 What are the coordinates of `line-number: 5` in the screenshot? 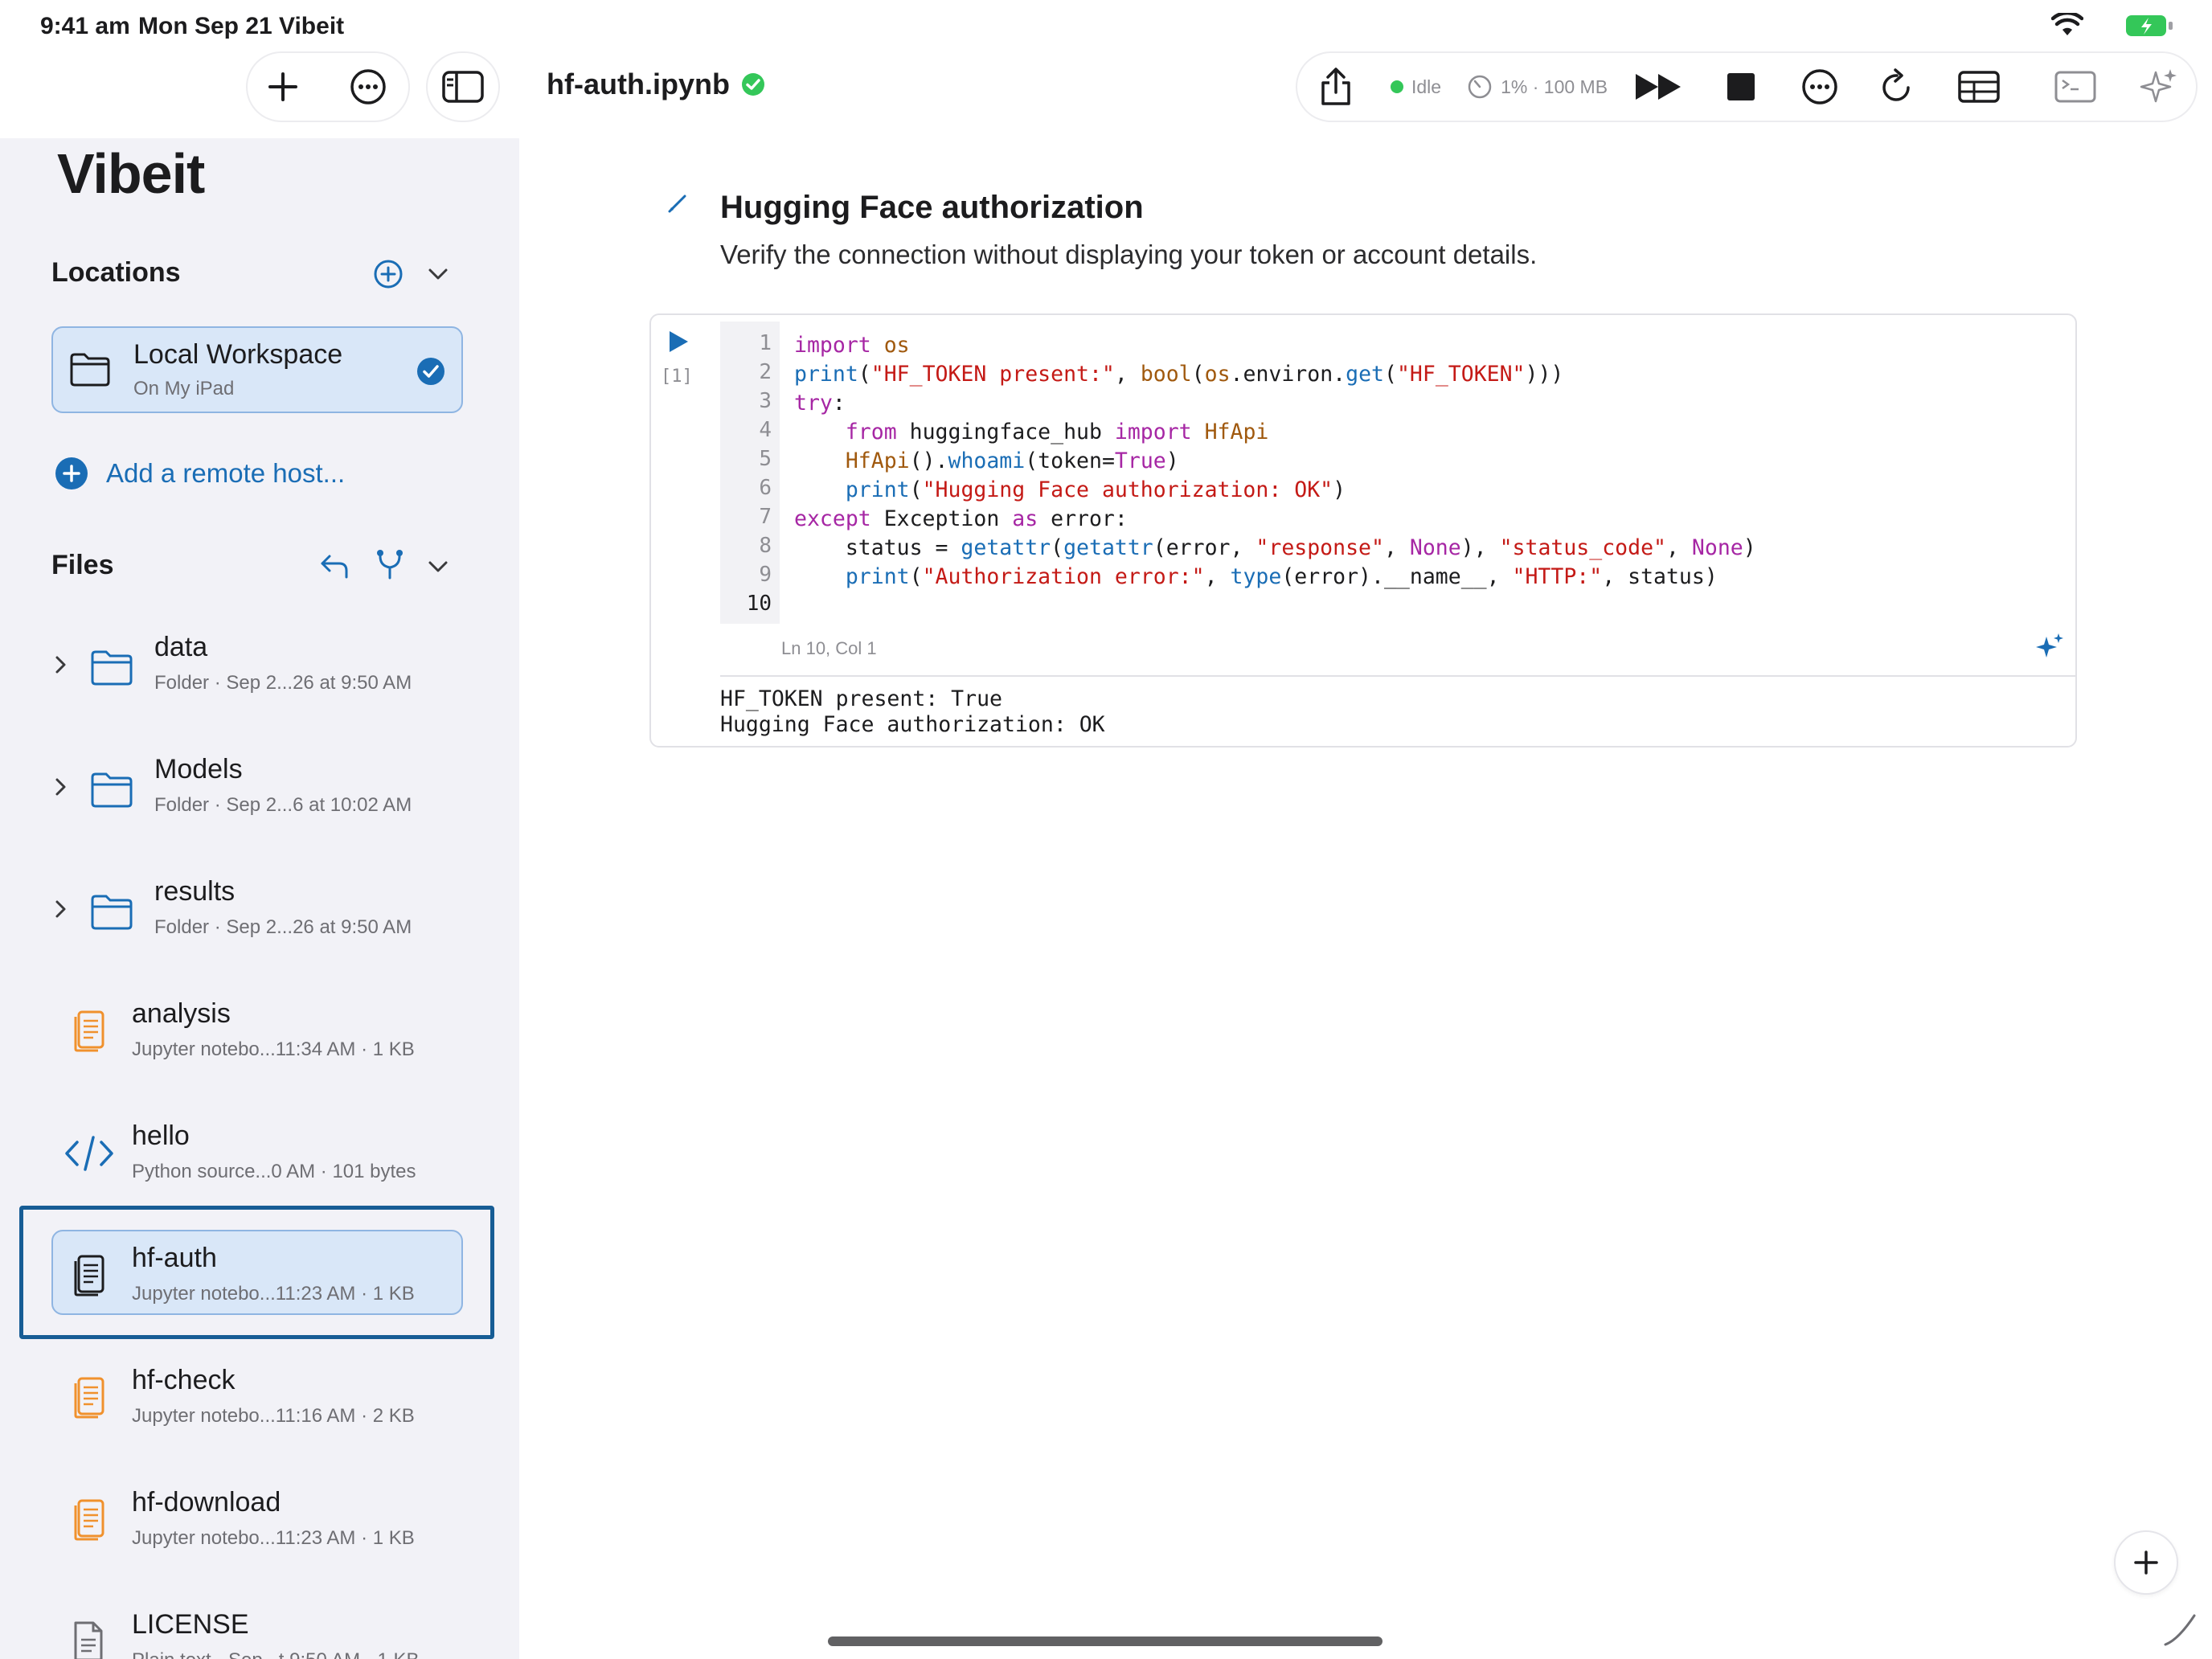 It's located at (765, 459).